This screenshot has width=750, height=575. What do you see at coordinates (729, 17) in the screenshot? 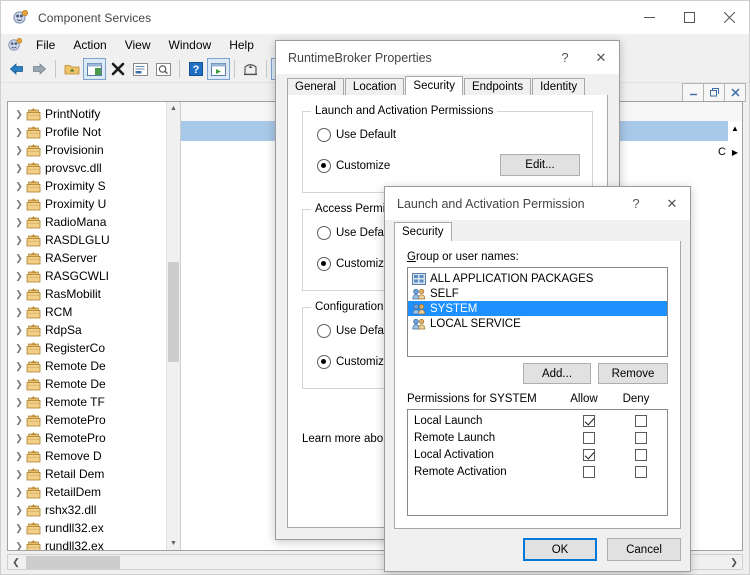
I see `close-icon` at bounding box center [729, 17].